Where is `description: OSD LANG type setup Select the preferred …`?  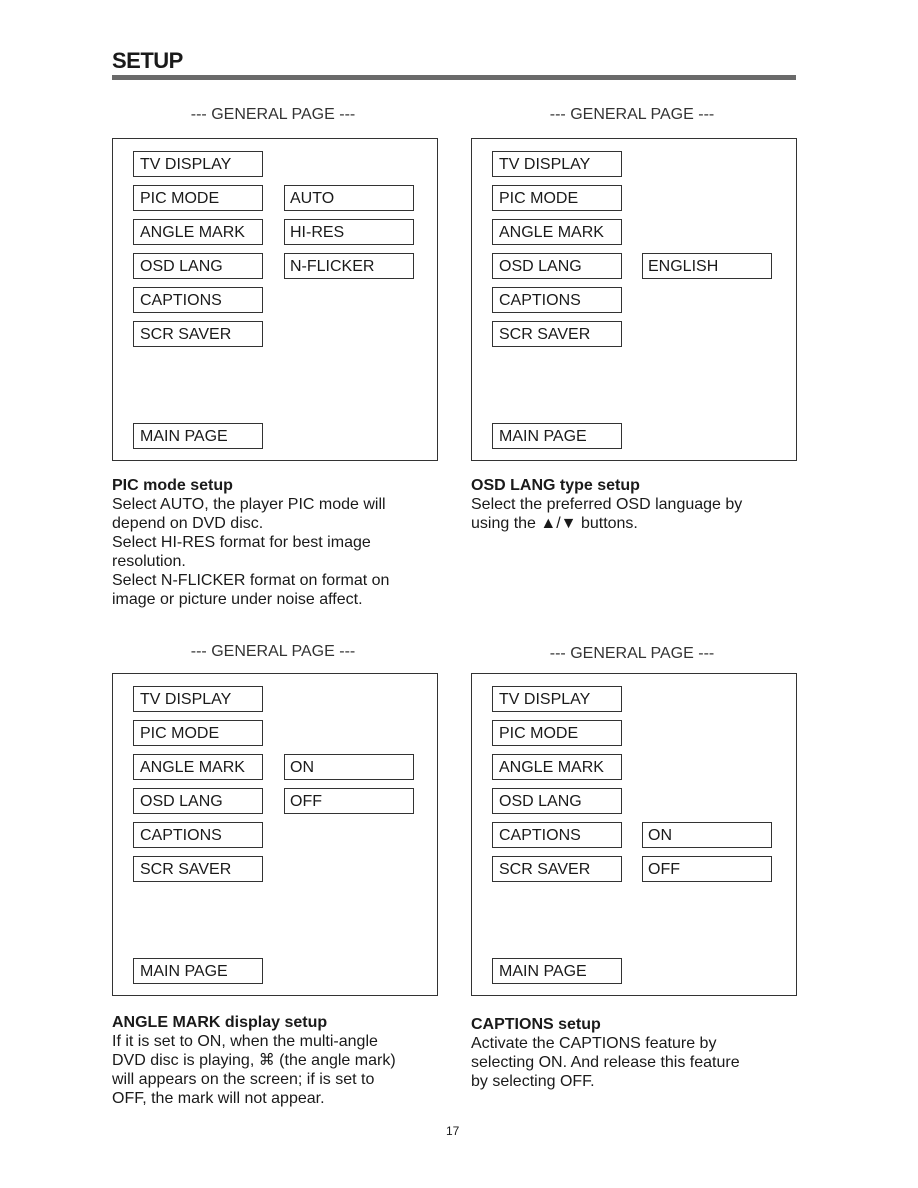 description: OSD LANG type setup Select the preferred … is located at coordinates (636, 504).